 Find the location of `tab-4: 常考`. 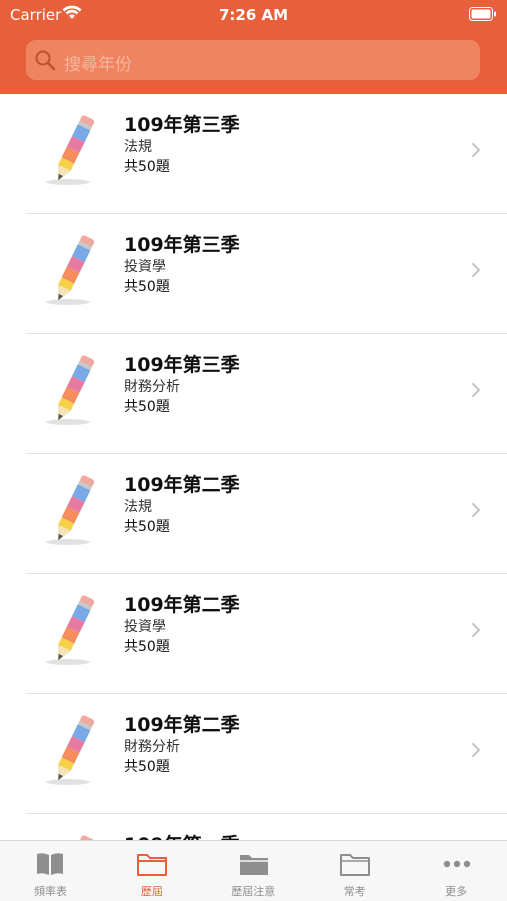

tab-4: 常考 is located at coordinates (354, 871).